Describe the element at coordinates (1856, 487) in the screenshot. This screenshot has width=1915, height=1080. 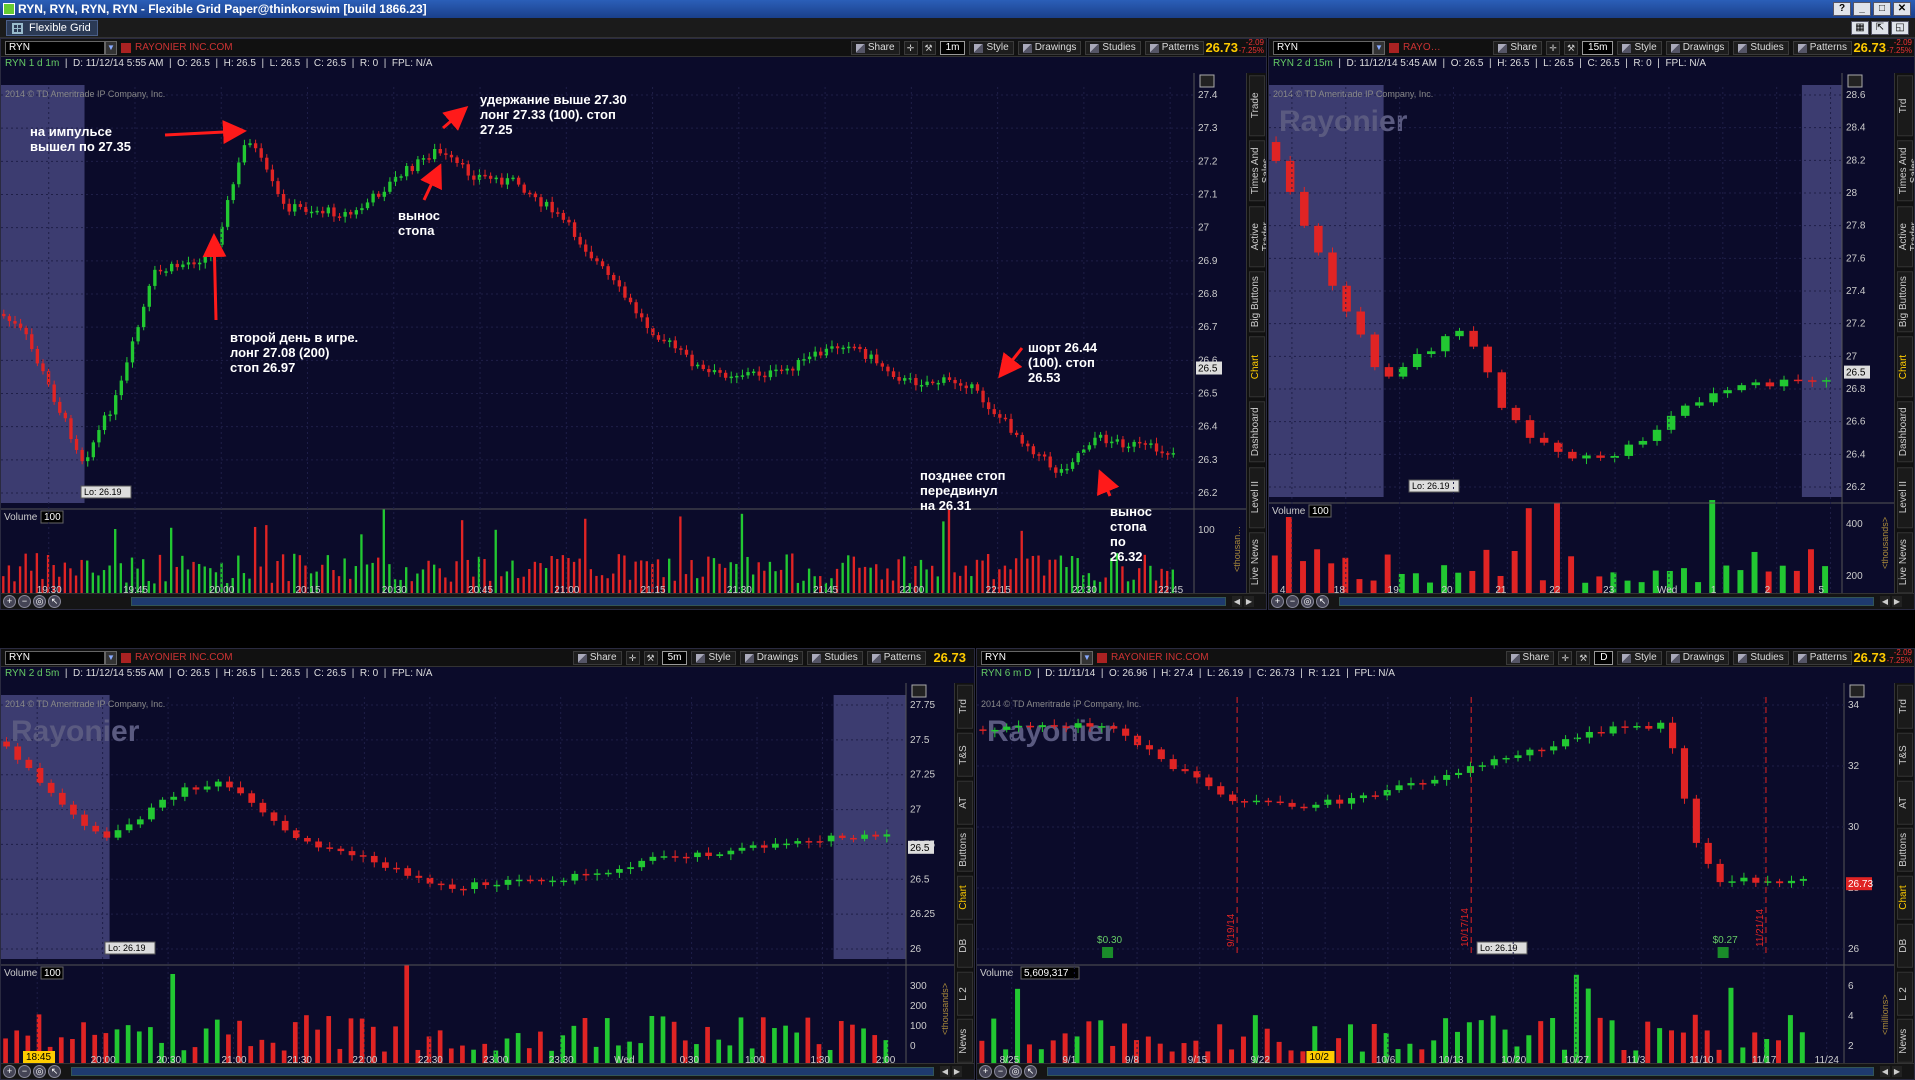
I see `y-tick-label: 26.2` at that location.